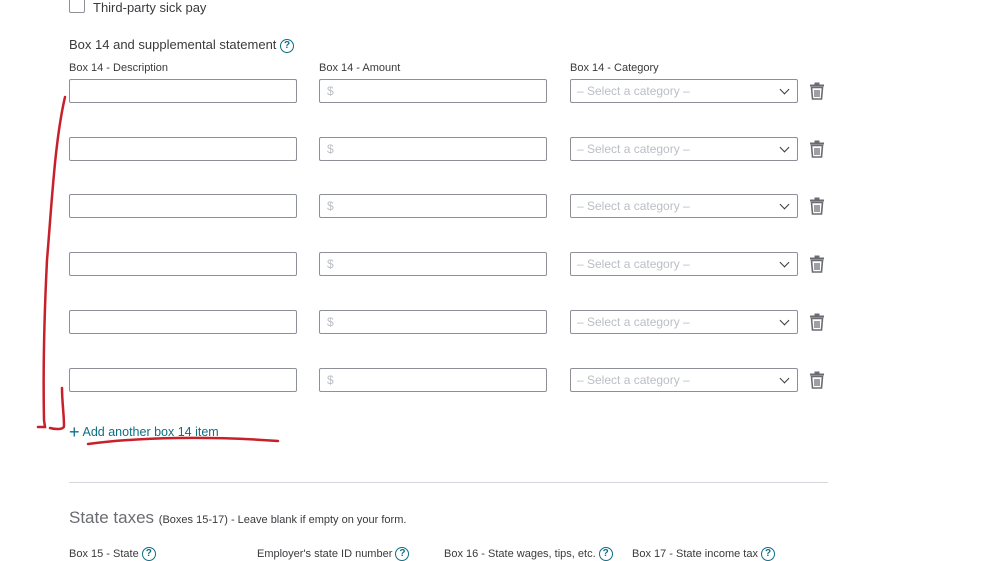 This screenshot has height=561, width=998. I want to click on box14-section-title: Box 14 and supplemental statement ?, so click(182, 45).